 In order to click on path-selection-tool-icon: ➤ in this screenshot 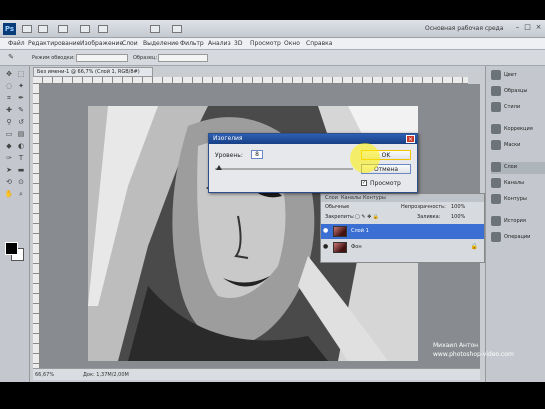, I will do `click(9, 170)`.